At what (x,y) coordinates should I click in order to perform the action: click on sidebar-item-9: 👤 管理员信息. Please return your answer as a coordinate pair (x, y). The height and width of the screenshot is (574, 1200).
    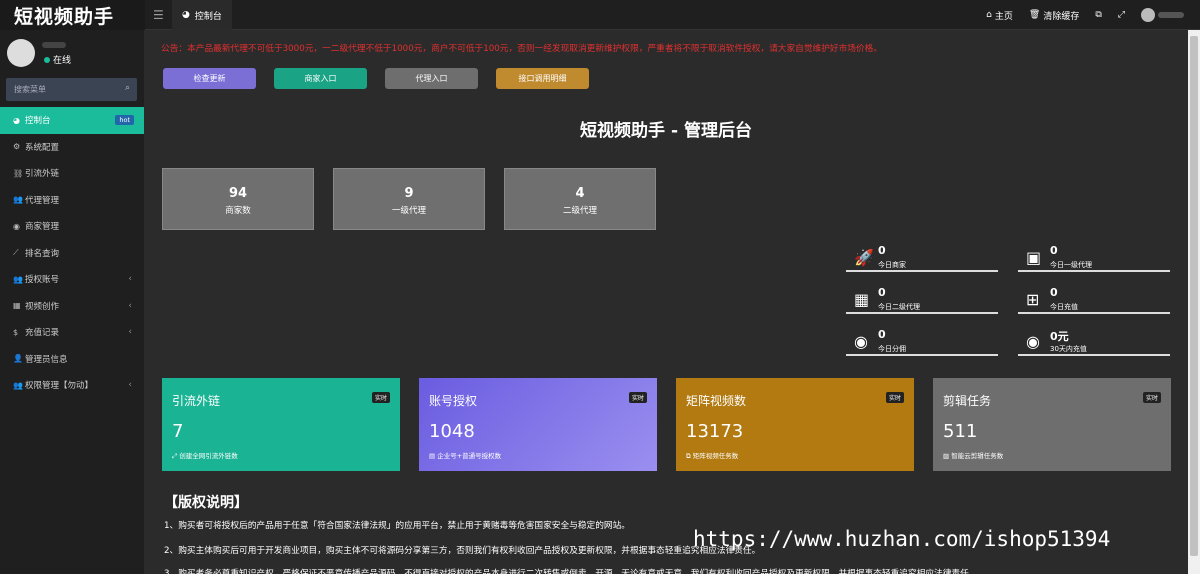
    Looking at the image, I should click on (72, 359).